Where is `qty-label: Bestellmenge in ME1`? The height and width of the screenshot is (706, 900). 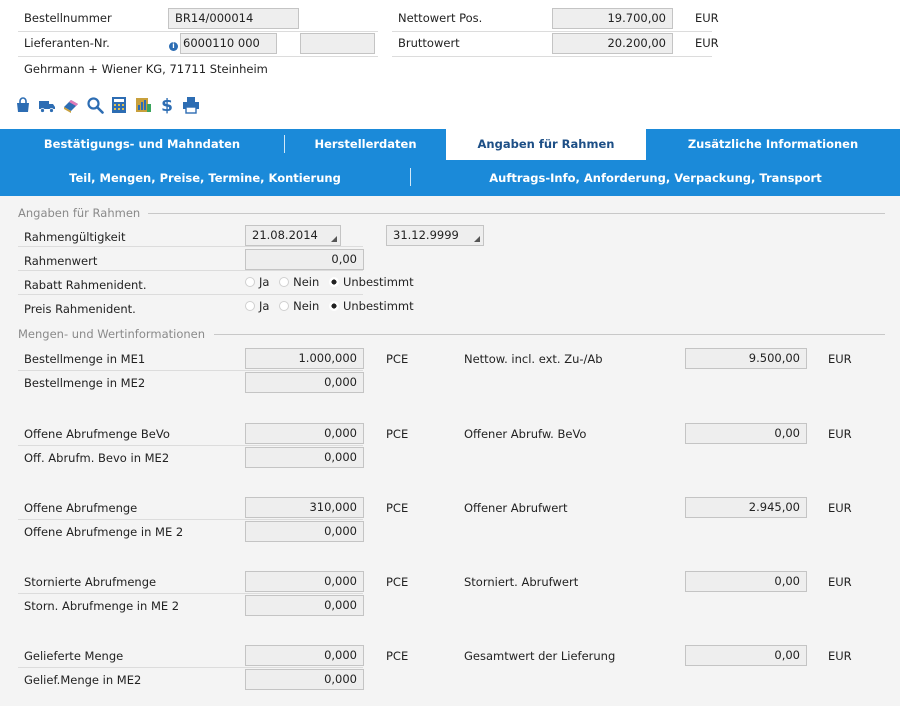
qty-label: Bestellmenge in ME1 is located at coordinates (85, 359).